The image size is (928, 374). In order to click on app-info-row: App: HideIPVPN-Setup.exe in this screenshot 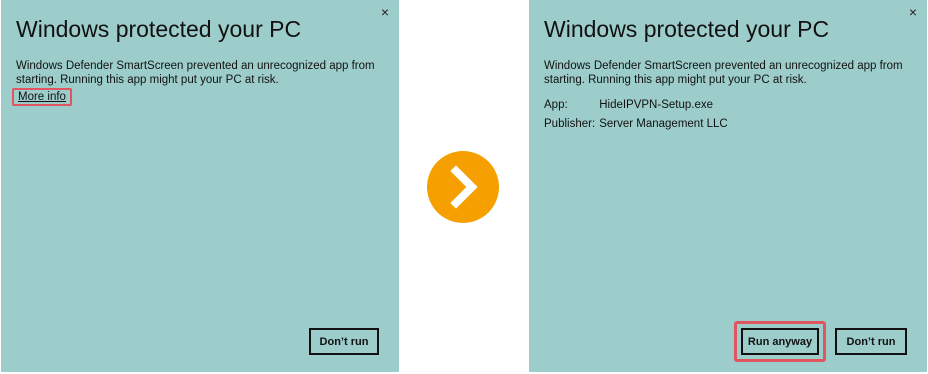, I will do `click(628, 105)`.